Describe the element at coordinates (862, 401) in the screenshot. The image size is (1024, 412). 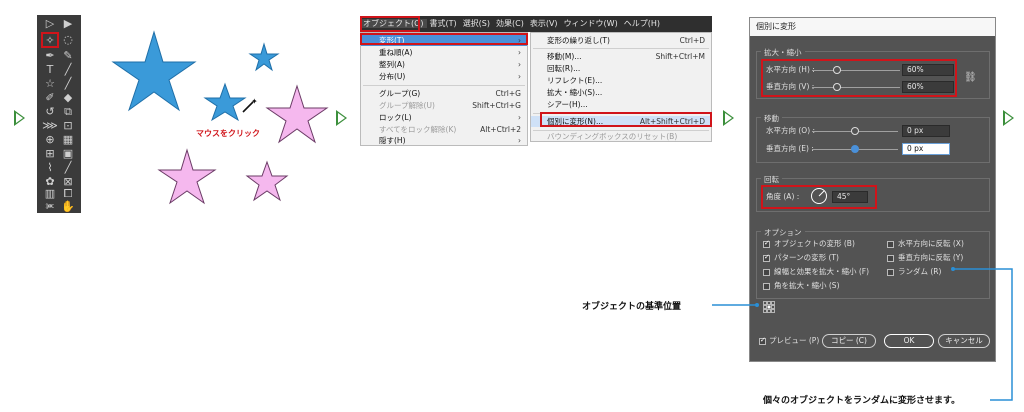
I see `random-caption: 個々のオブジェクトをランダムに変形させます。` at that location.